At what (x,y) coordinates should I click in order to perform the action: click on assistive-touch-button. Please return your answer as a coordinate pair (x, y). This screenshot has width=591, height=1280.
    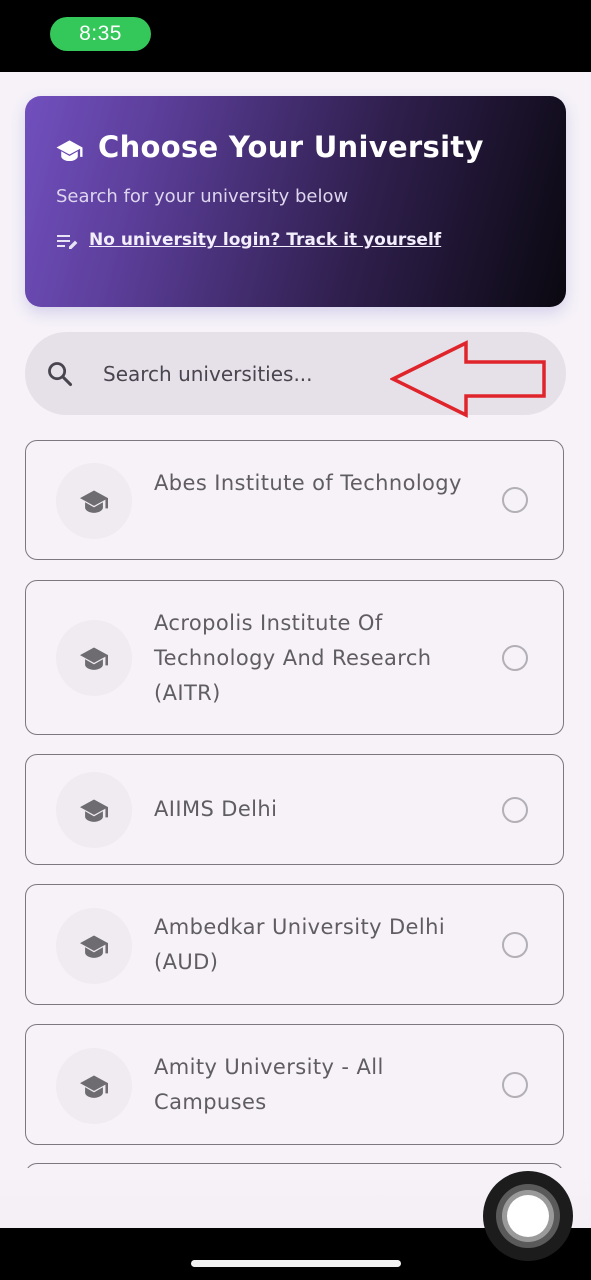
    Looking at the image, I should click on (528, 1216).